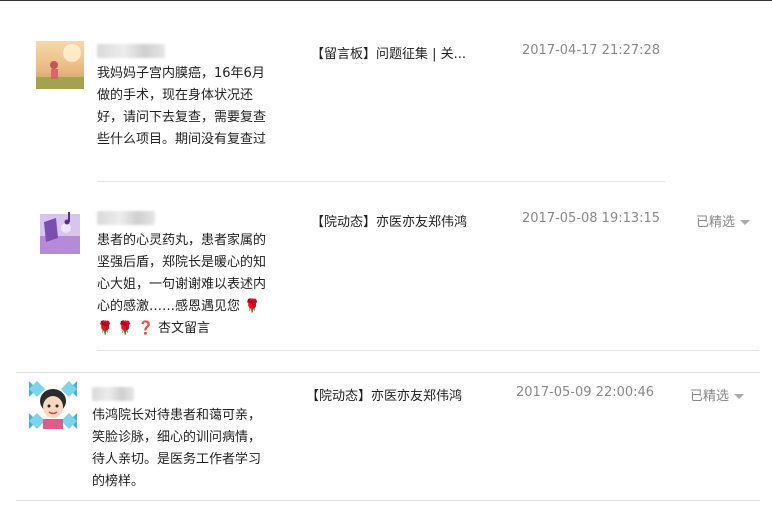  I want to click on comment-timestamp: 2017-04-17 21:27:28, so click(591, 50).